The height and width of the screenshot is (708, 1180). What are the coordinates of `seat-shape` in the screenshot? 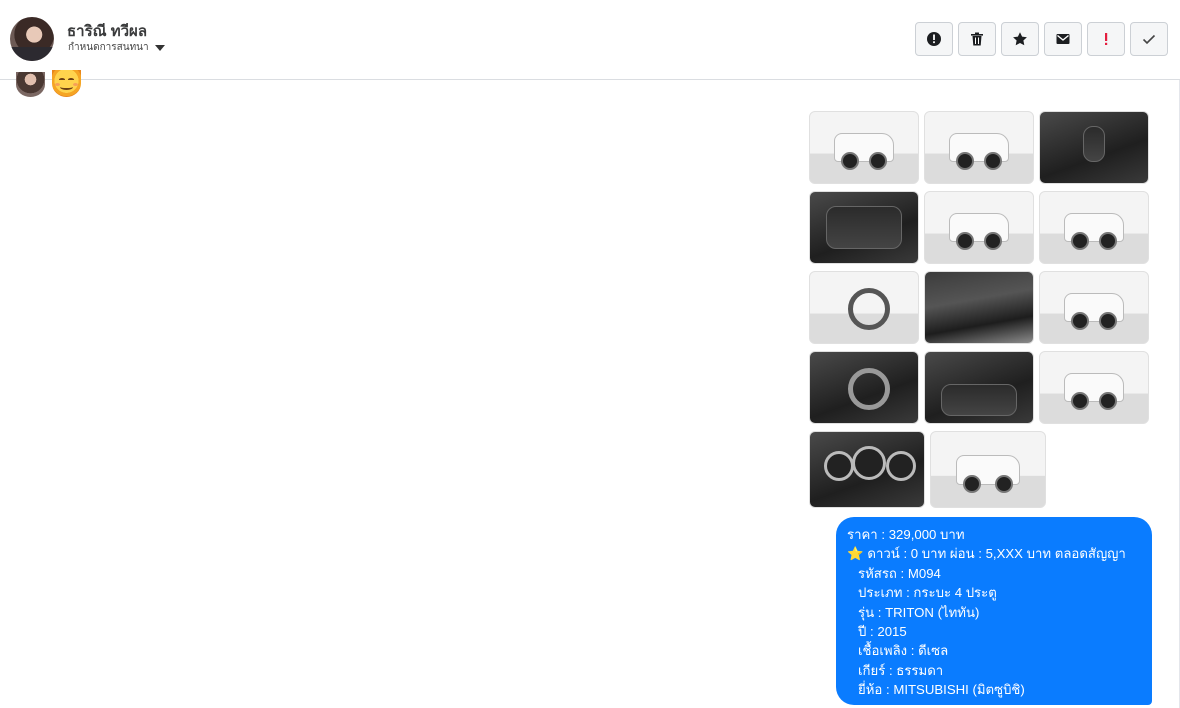 It's located at (864, 227).